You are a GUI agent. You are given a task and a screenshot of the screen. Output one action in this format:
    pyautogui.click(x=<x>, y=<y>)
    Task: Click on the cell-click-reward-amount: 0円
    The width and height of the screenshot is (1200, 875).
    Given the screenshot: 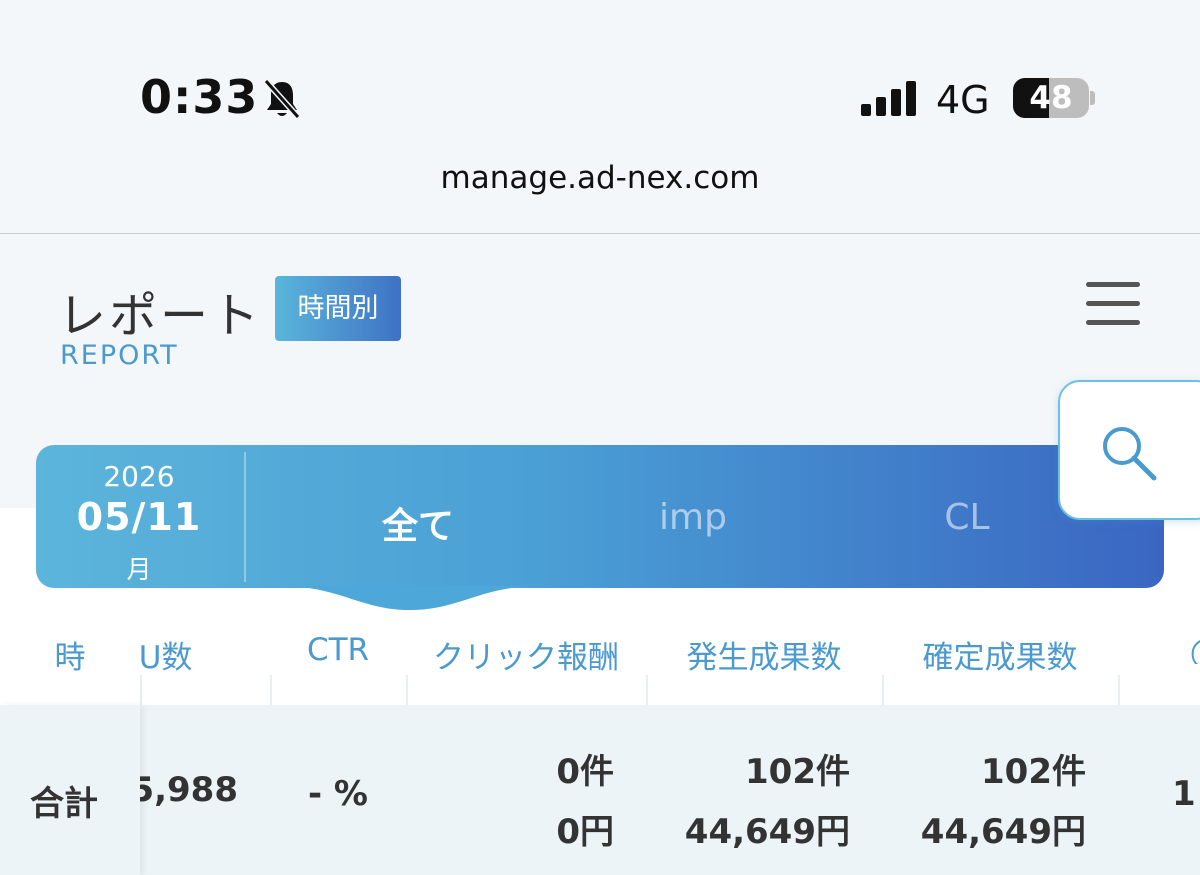 What is the action you would take?
    pyautogui.click(x=585, y=832)
    